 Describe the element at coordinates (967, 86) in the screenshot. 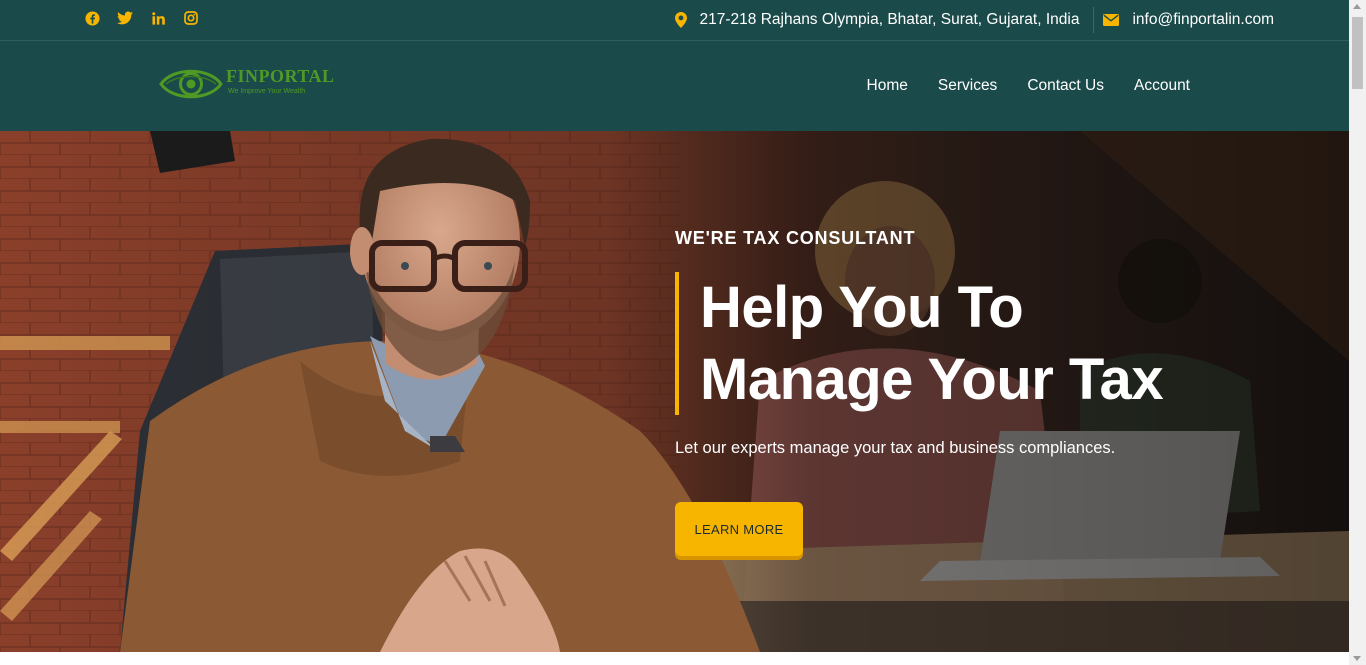

I see `nav-item-services: Services` at that location.